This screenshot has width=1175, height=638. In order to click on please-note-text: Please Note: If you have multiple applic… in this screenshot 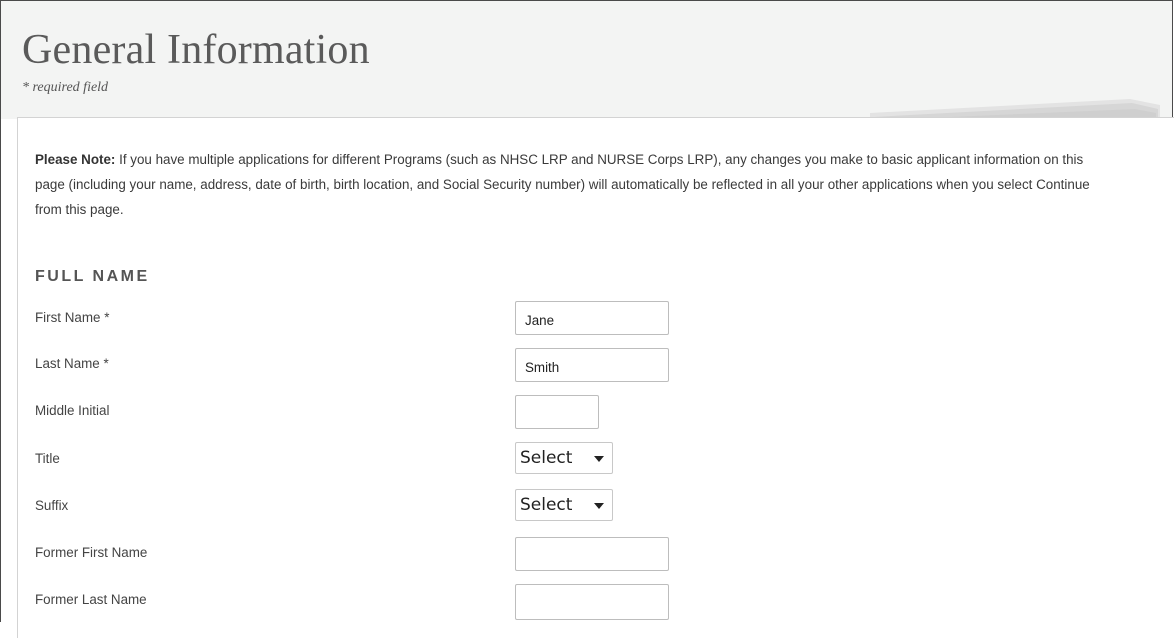, I will do `click(575, 184)`.